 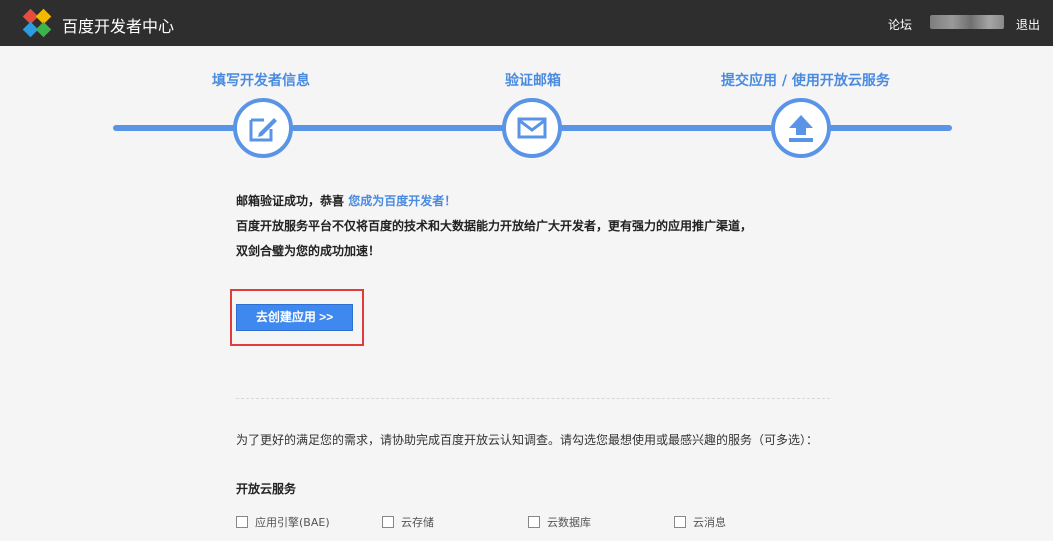 What do you see at coordinates (346, 200) in the screenshot?
I see `success-message-line1: 邮箱验证成功，恭喜 您成为百度开发者！` at bounding box center [346, 200].